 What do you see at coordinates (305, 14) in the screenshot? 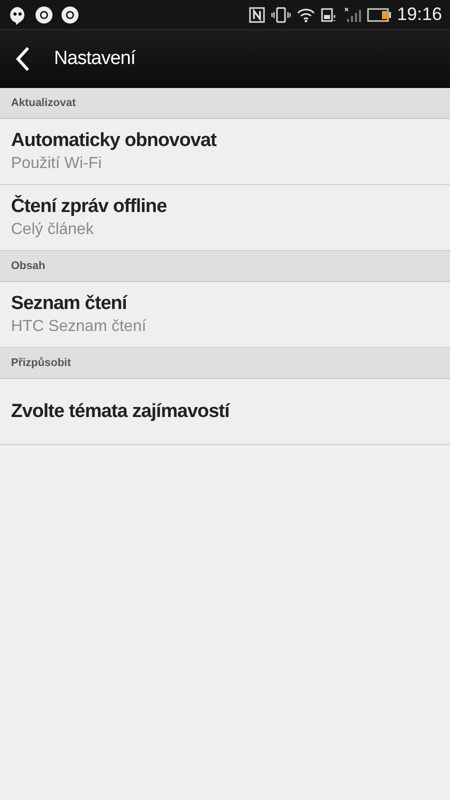
I see `wifi-icon` at bounding box center [305, 14].